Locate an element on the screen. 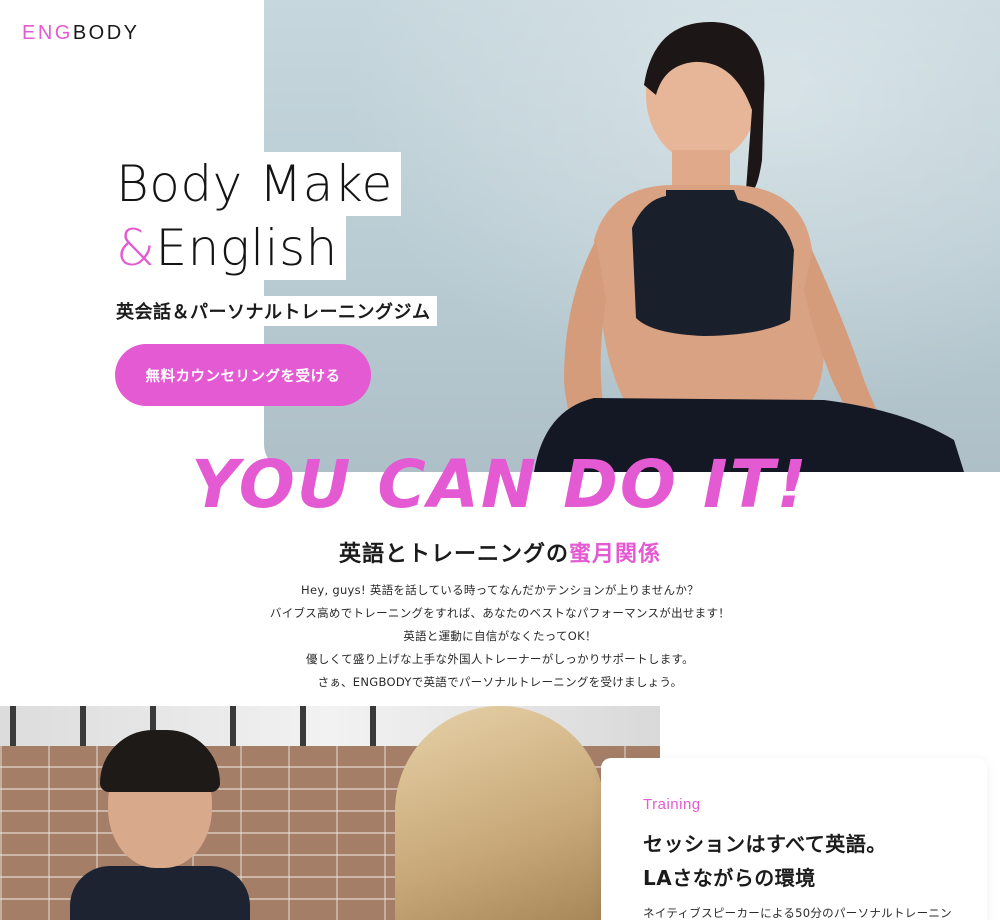 This screenshot has width=1000, height=920. intro-line: 英語と運動に自信がなくたってOK！ is located at coordinates (500, 636).